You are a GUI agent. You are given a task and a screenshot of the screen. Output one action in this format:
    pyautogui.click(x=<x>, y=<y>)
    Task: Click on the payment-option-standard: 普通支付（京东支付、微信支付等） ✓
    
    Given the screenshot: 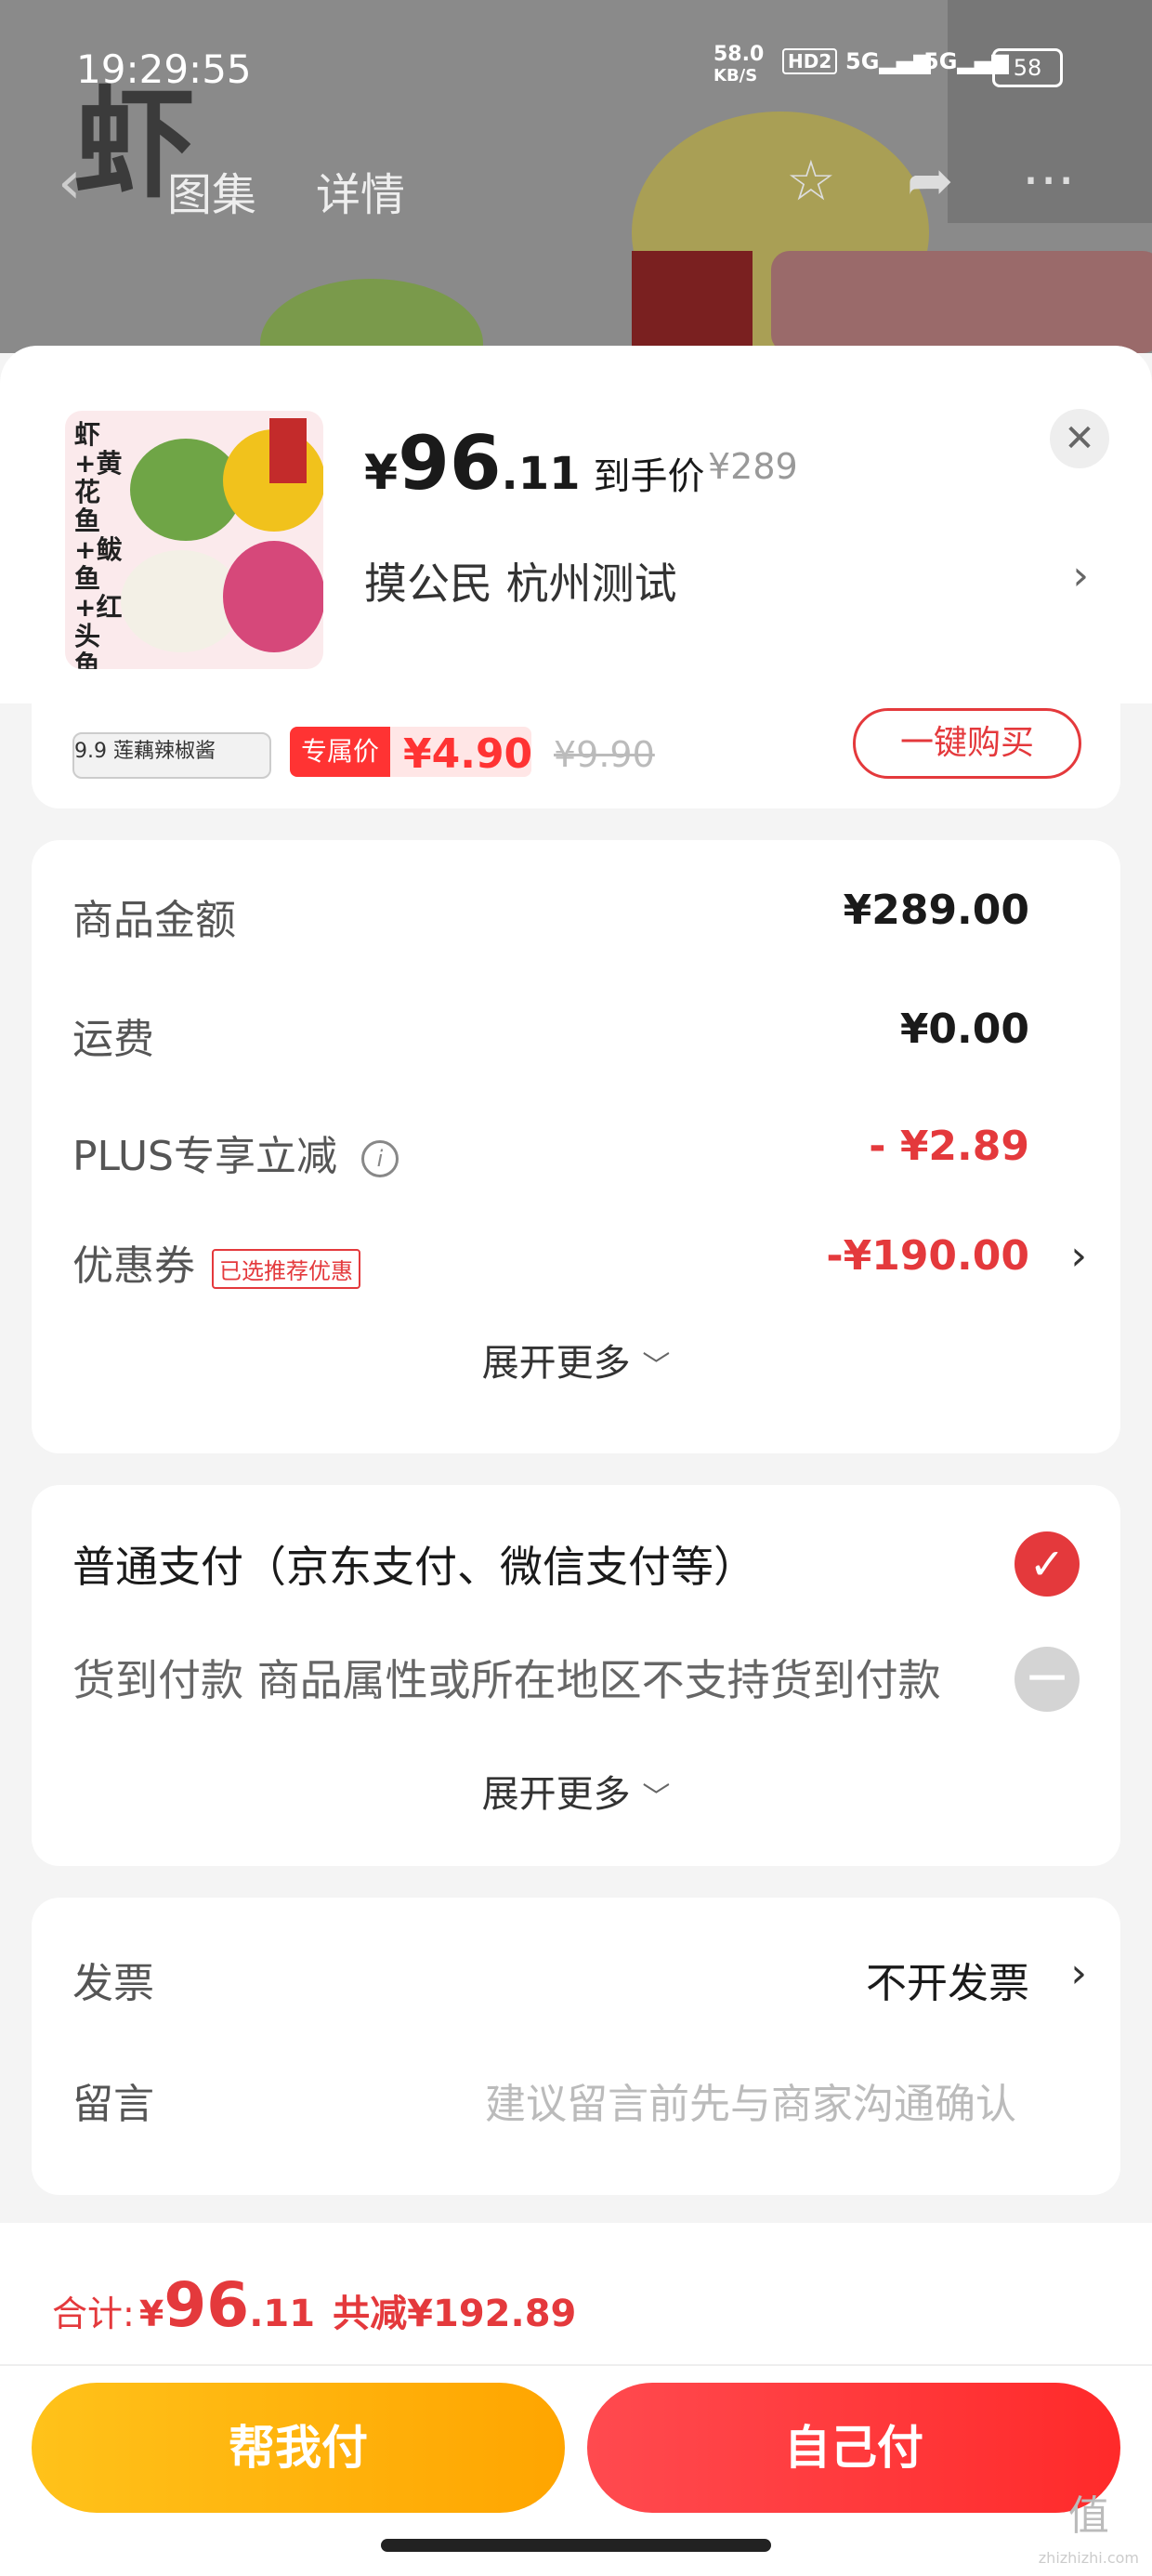 What is the action you would take?
    pyautogui.click(x=576, y=1559)
    